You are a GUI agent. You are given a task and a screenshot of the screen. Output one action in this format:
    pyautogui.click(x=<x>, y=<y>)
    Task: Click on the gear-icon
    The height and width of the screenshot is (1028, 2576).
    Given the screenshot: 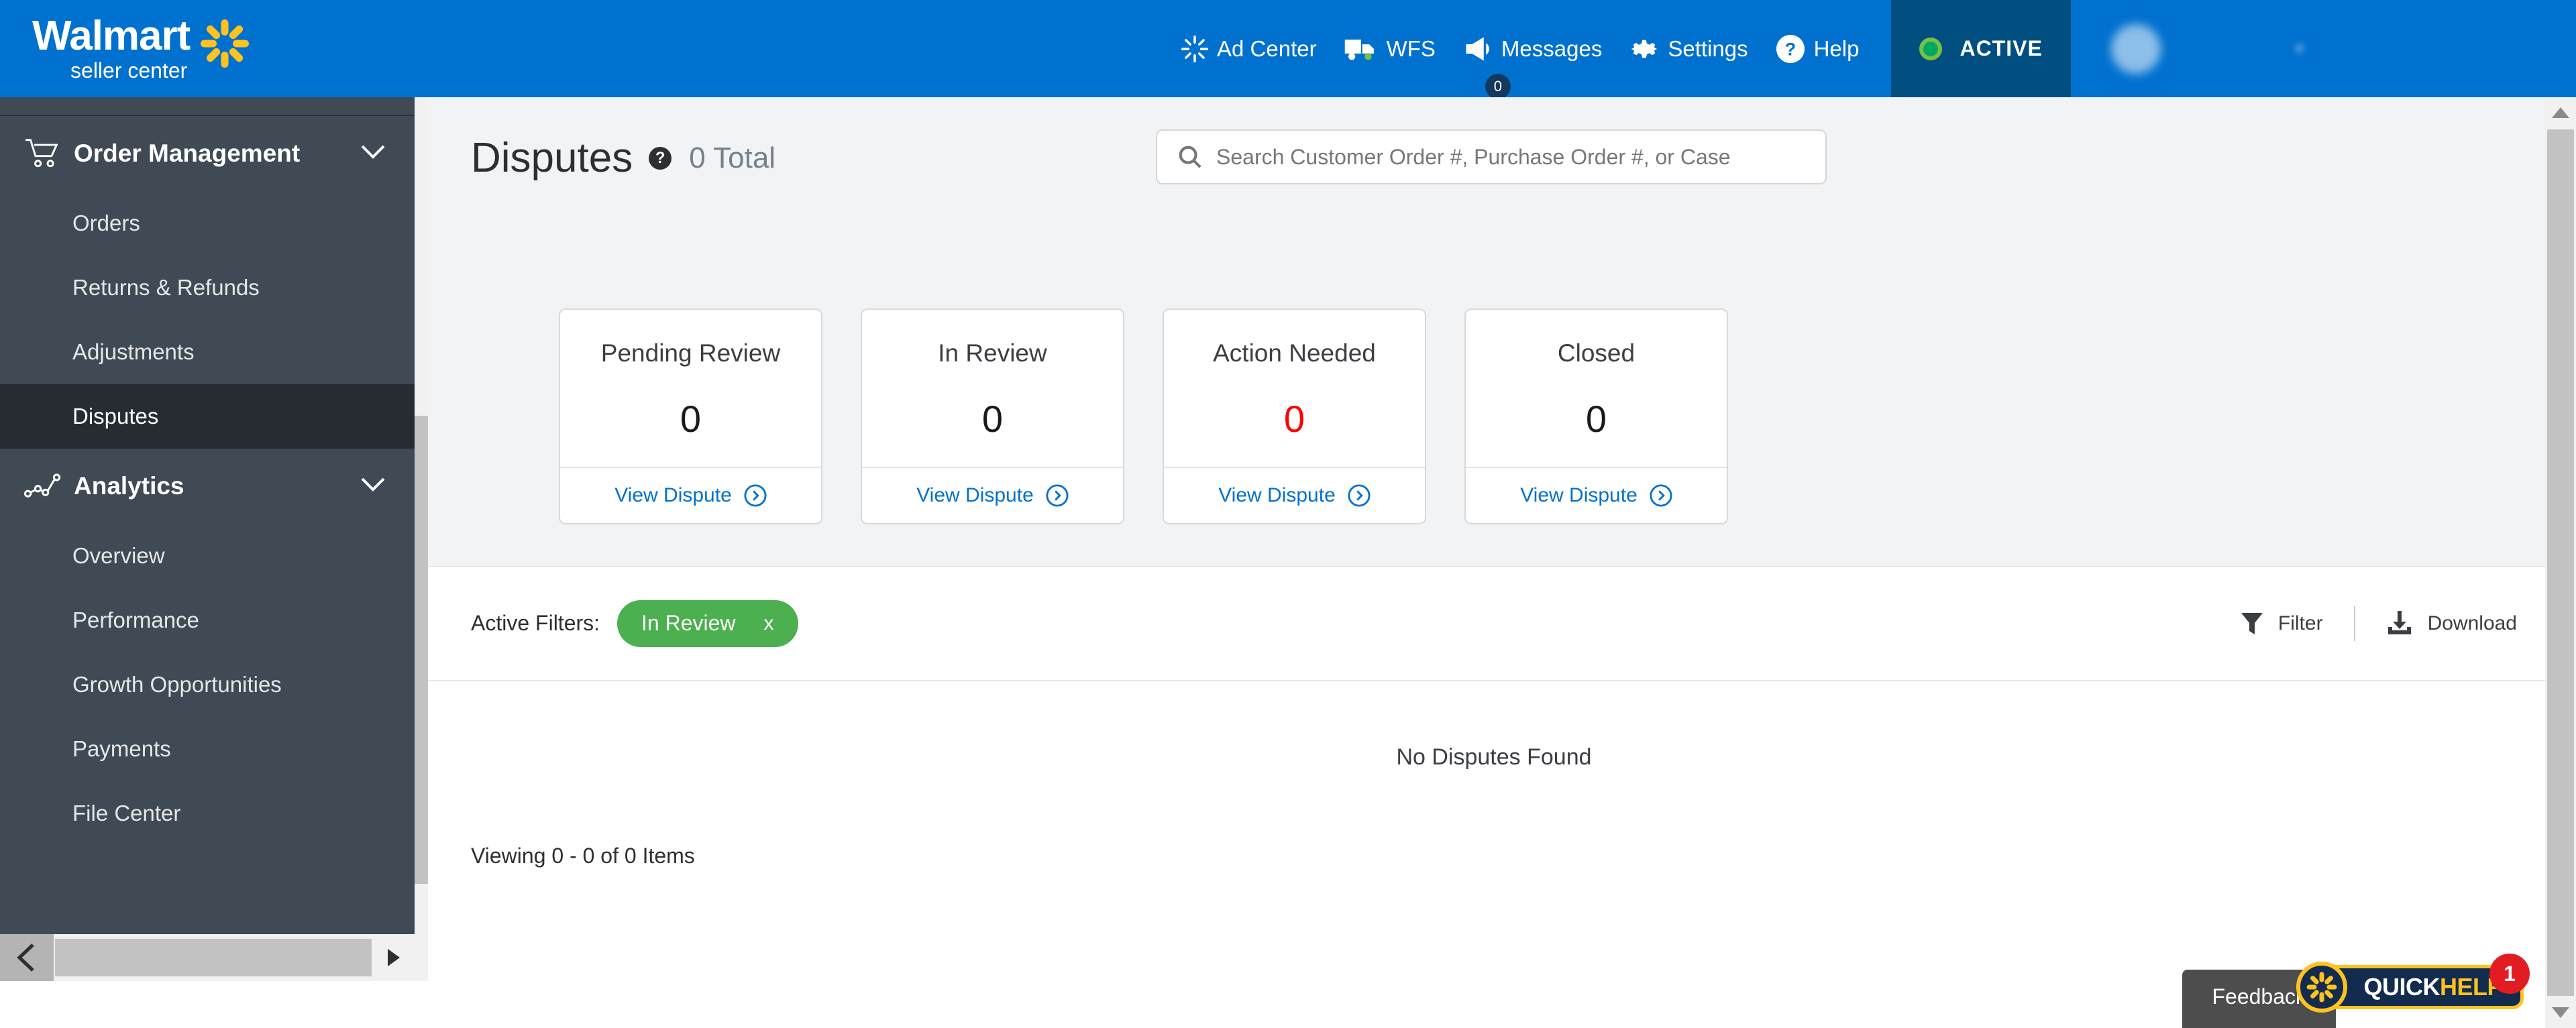 What is the action you would take?
    pyautogui.click(x=1644, y=49)
    